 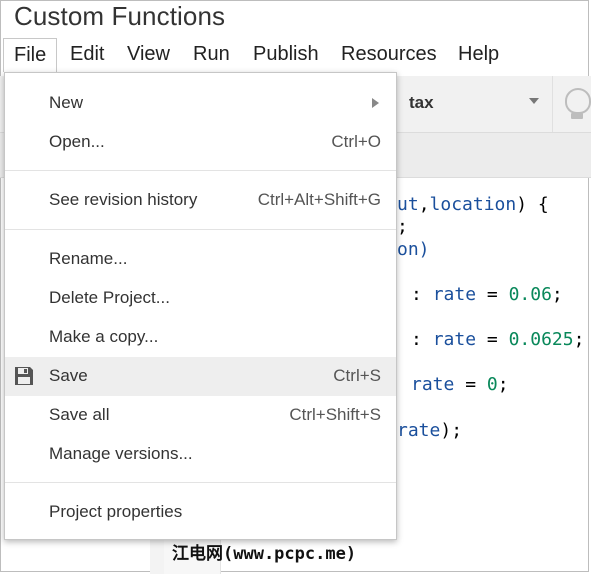 I want to click on menu-item-revision-history: See revision history Ctrl+Alt+Shift+G, so click(x=200, y=200).